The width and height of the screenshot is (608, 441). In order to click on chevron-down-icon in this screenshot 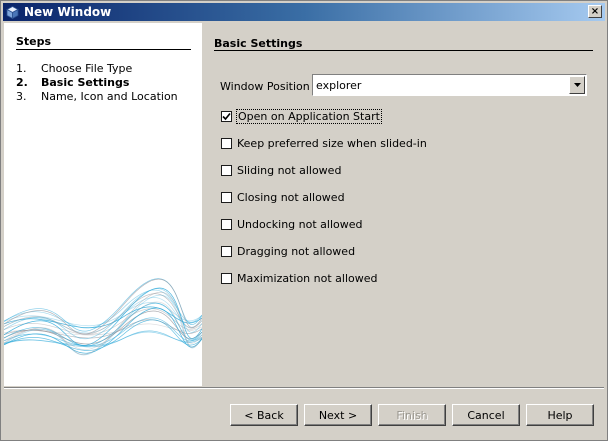, I will do `click(577, 85)`.